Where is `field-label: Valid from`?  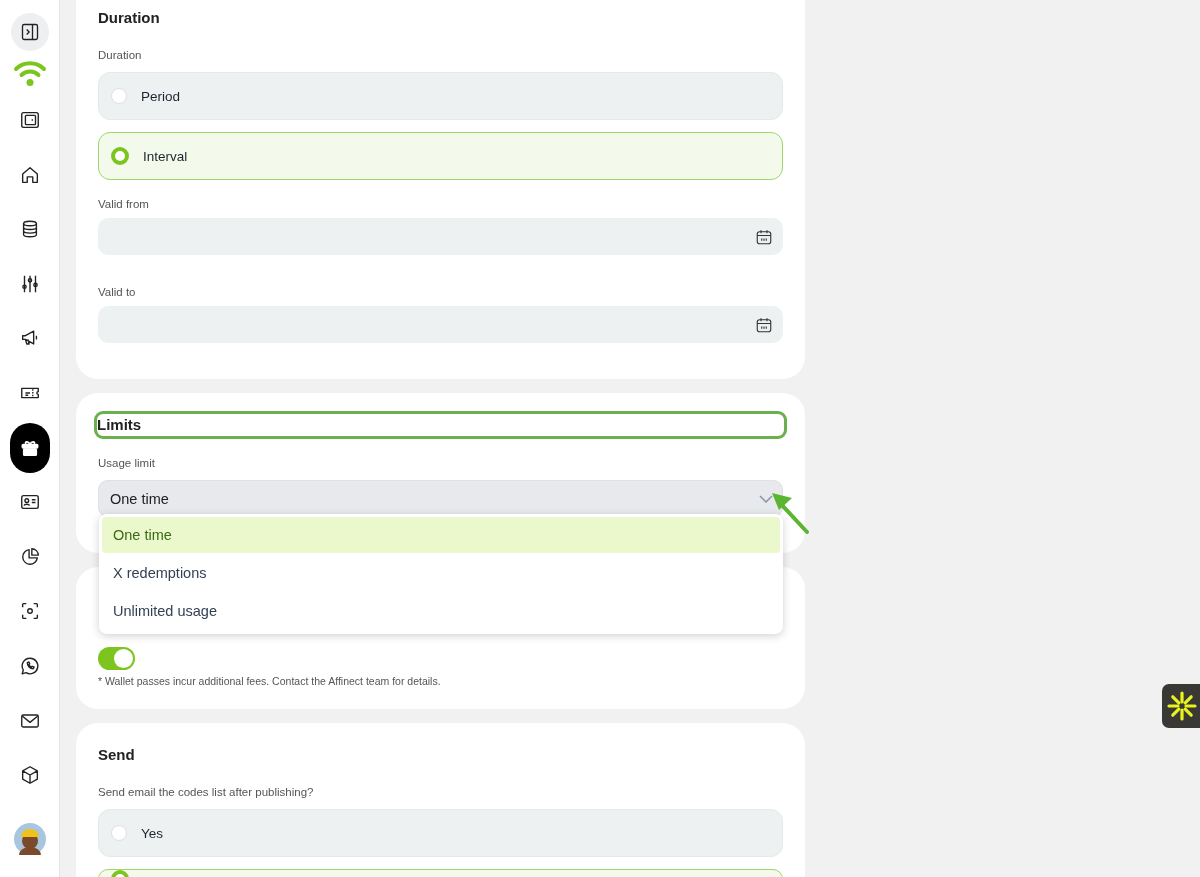
field-label: Valid from is located at coordinates (123, 204).